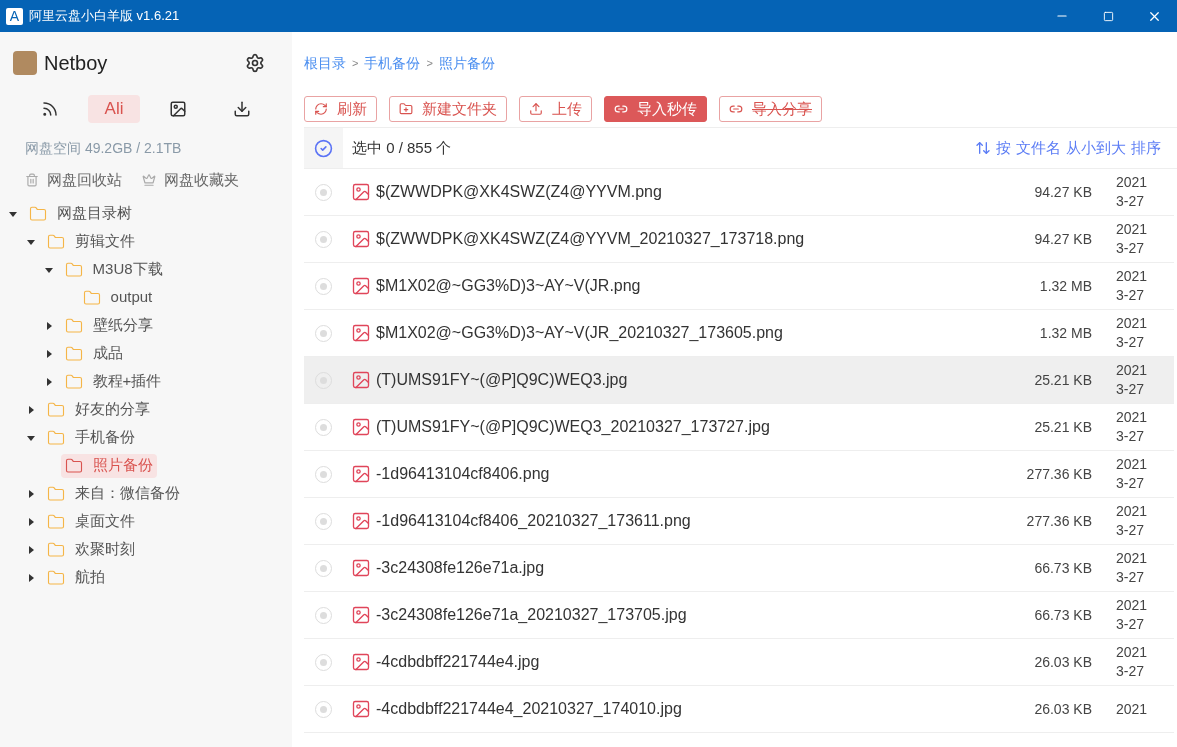 This screenshot has width=1177, height=747. What do you see at coordinates (90, 549) in the screenshot?
I see `tree-item: 欢聚时刻` at bounding box center [90, 549].